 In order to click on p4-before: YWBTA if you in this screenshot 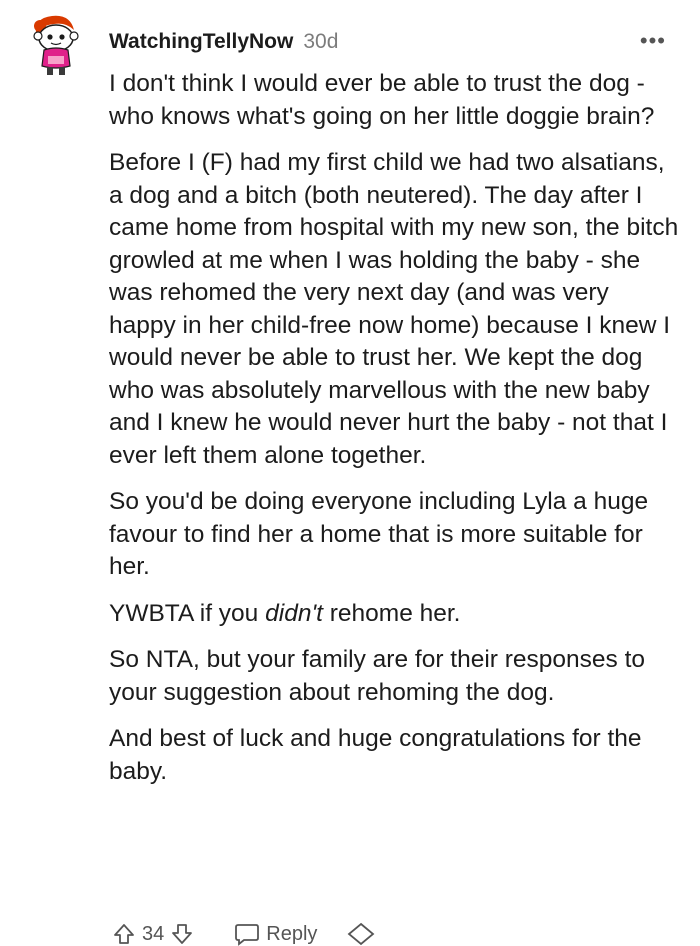, I will do `click(187, 613)`.